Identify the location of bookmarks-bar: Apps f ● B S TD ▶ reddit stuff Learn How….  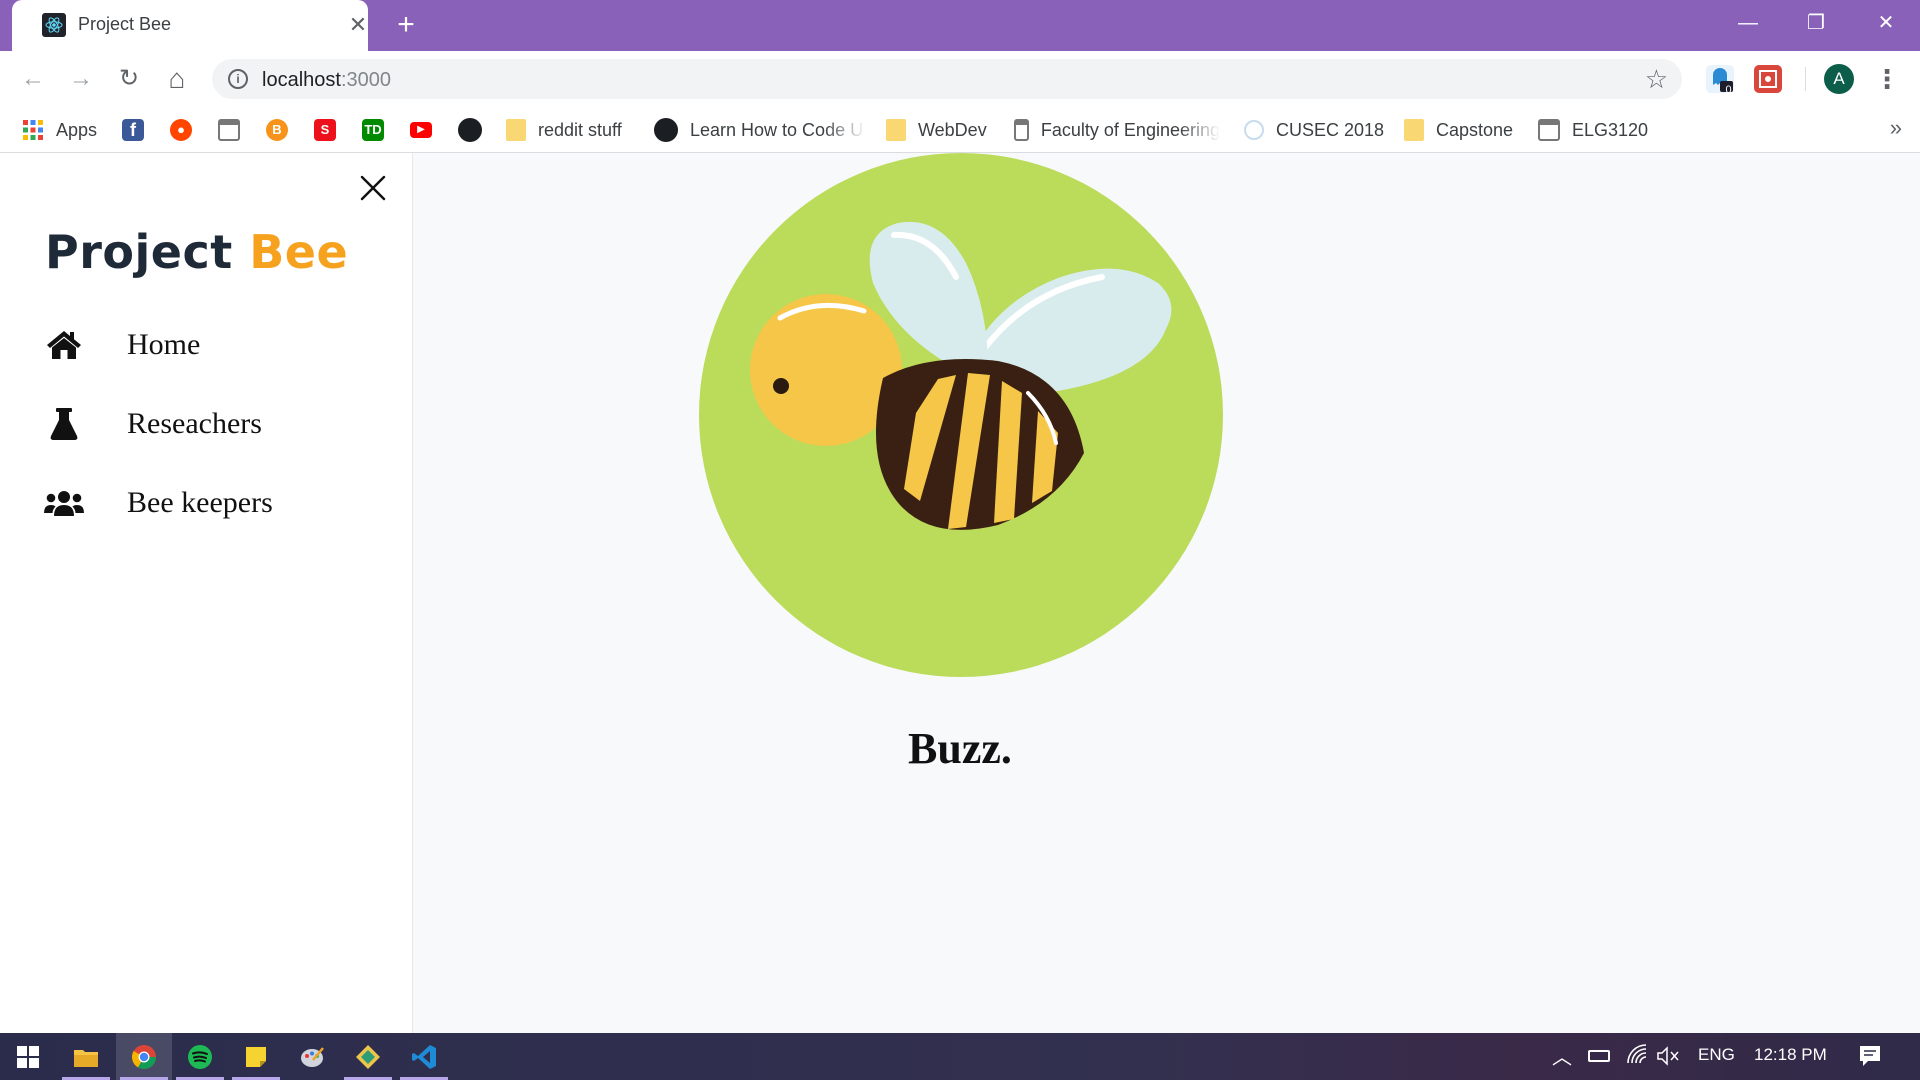
(960, 130).